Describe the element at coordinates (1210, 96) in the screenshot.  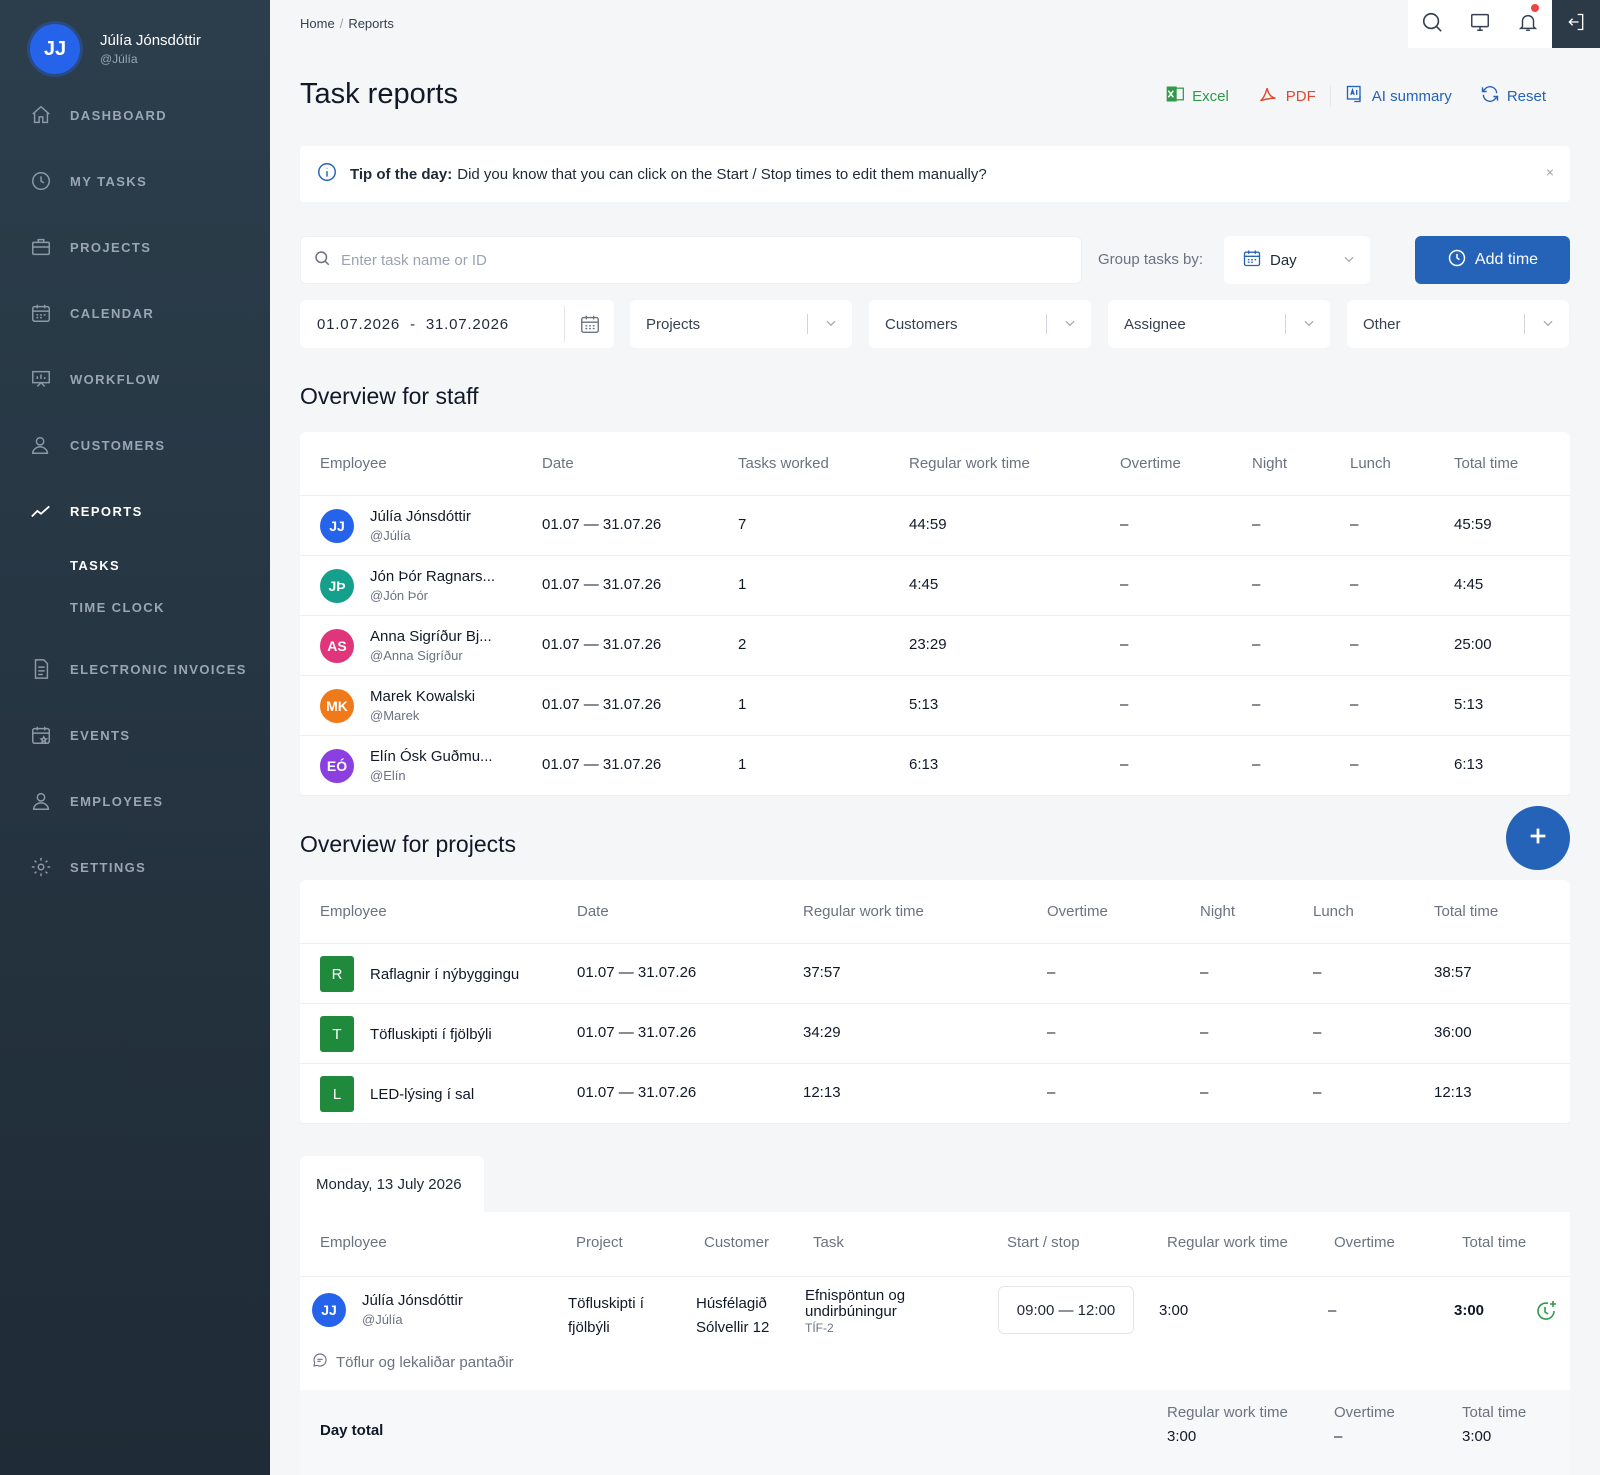
I see `excel-label: Excel` at that location.